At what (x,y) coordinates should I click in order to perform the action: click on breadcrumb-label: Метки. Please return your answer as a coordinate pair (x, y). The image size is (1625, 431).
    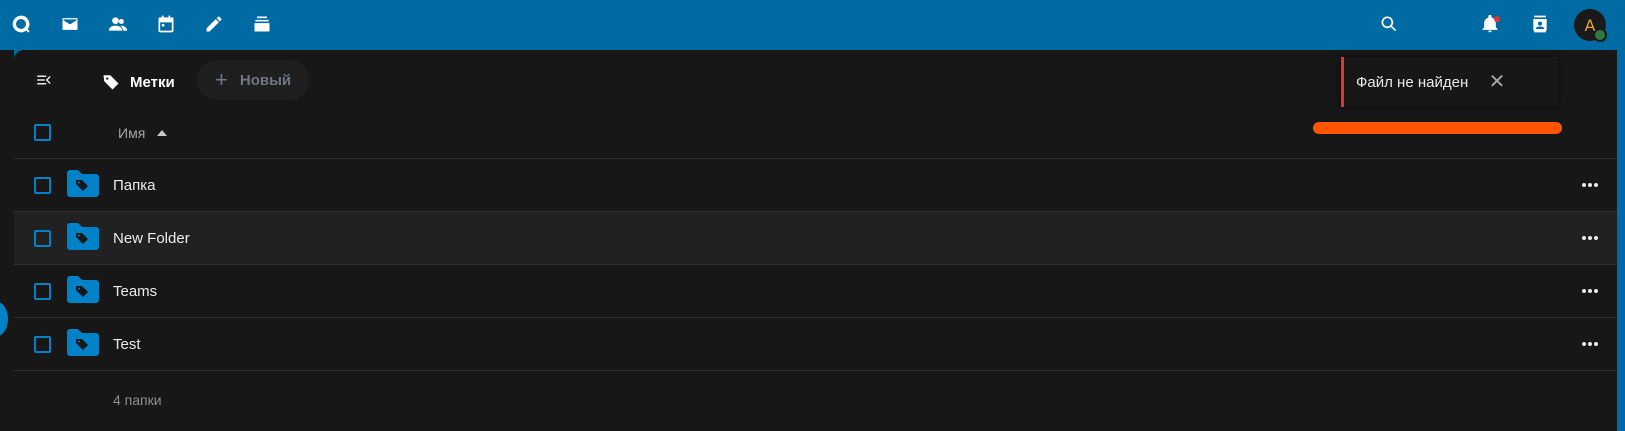
    Looking at the image, I should click on (152, 82).